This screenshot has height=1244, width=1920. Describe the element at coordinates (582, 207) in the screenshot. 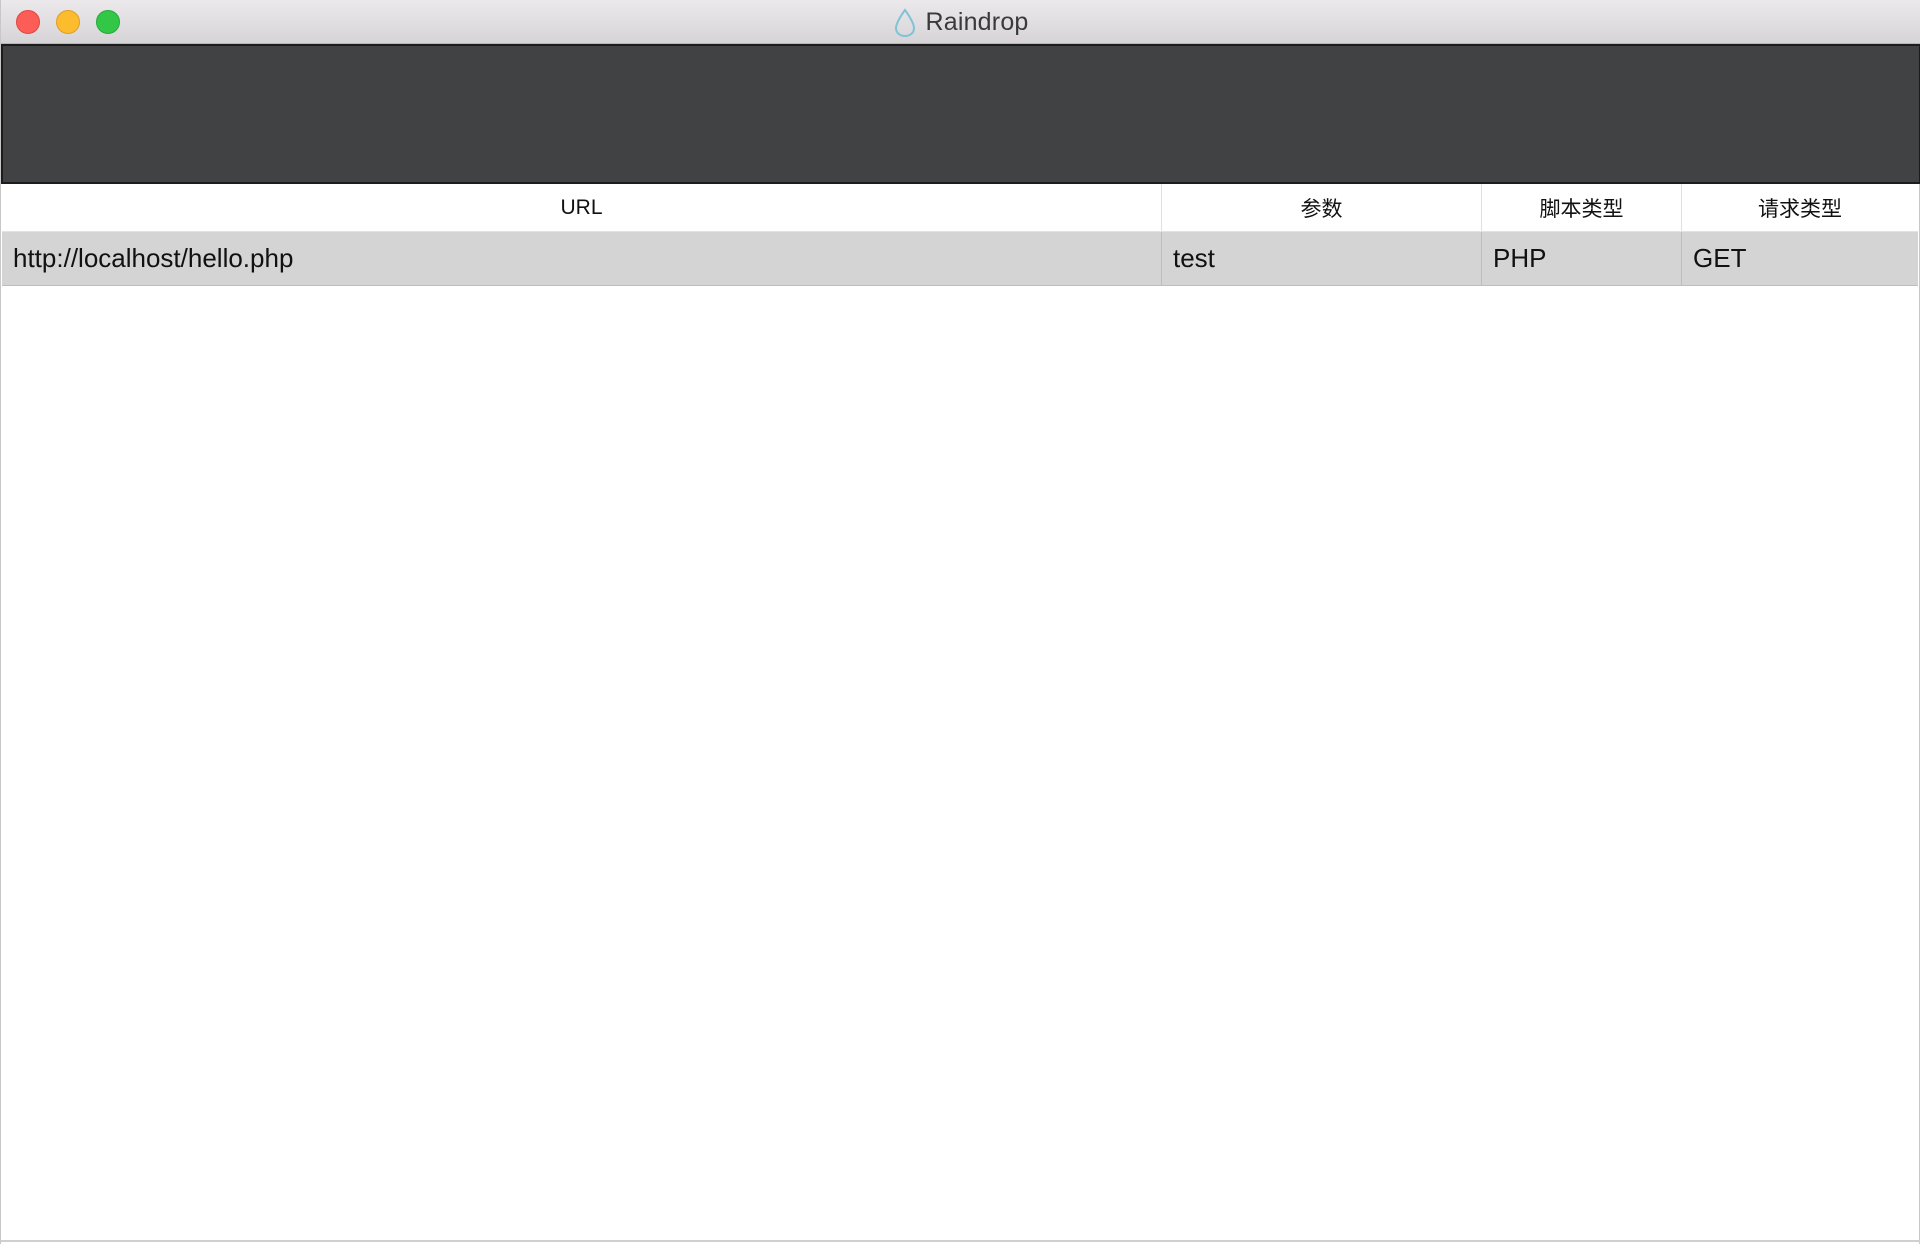

I see `column-header-url: URL` at that location.